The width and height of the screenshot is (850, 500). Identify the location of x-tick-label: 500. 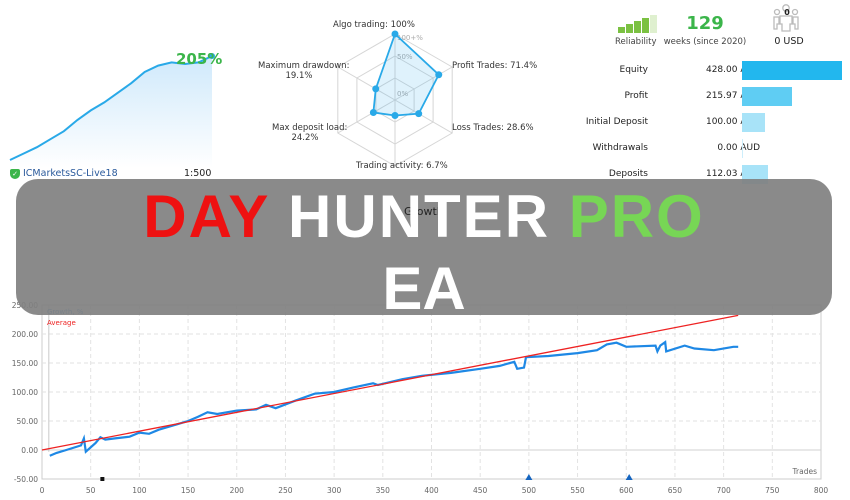
(529, 490).